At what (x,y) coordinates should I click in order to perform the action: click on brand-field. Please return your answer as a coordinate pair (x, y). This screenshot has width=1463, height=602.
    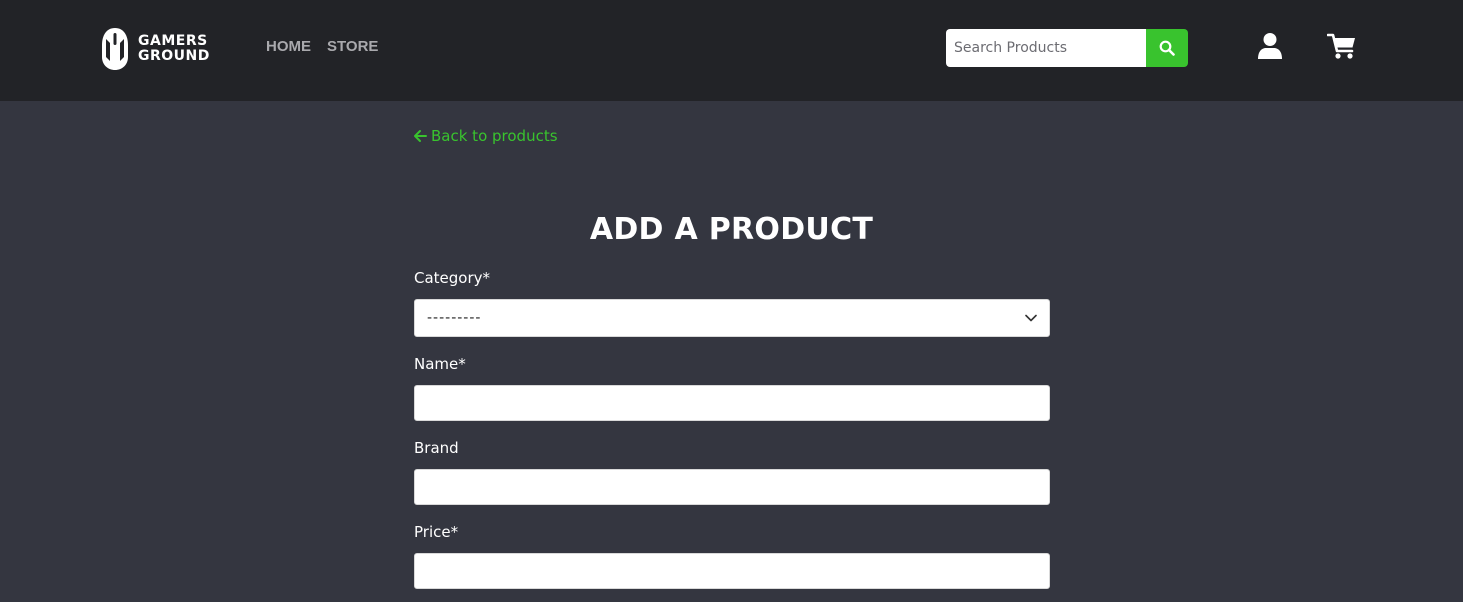
    Looking at the image, I should click on (732, 487).